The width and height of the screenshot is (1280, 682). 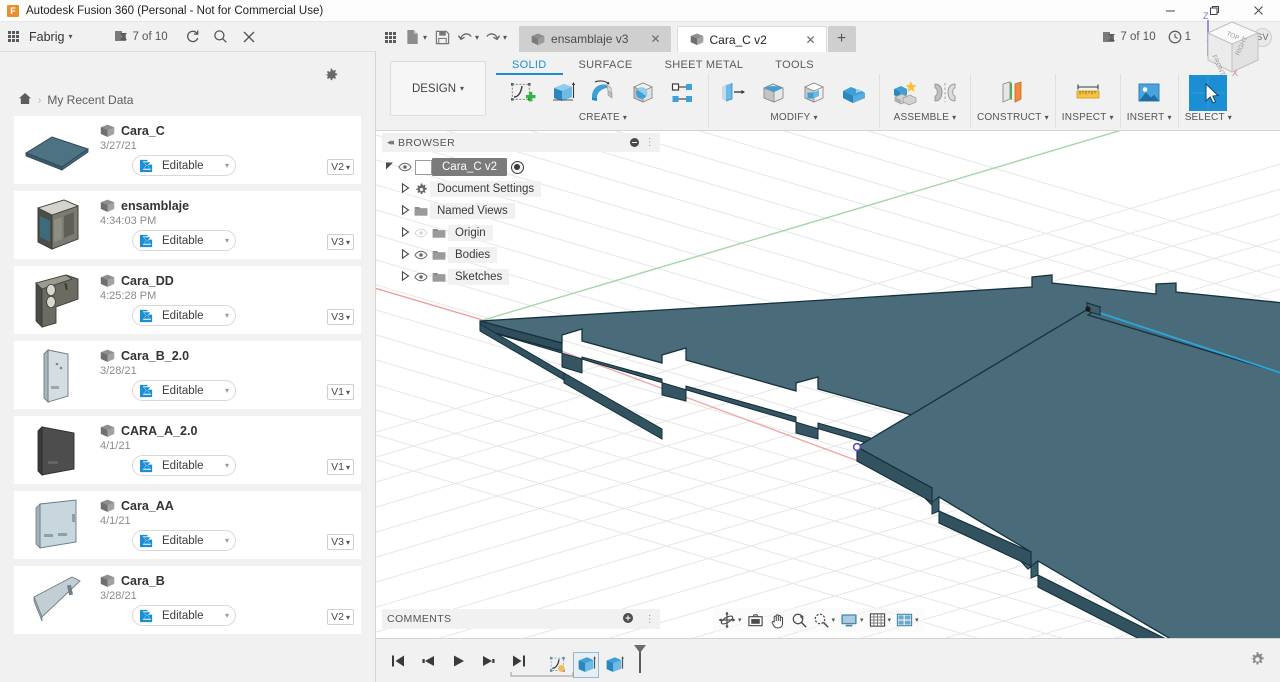 What do you see at coordinates (187, 450) in the screenshot?
I see `list-item: CARA_A_2.0 4/1/21 Editable ▾ V1 ▾` at bounding box center [187, 450].